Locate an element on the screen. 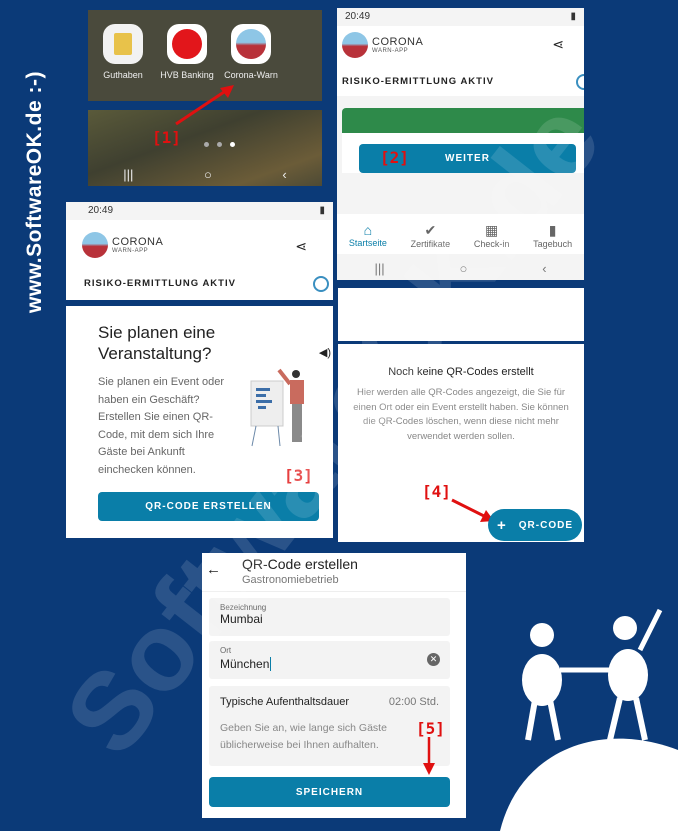 The image size is (678, 831). duration-label: Typische Aufenthaltsdauer is located at coordinates (285, 702).